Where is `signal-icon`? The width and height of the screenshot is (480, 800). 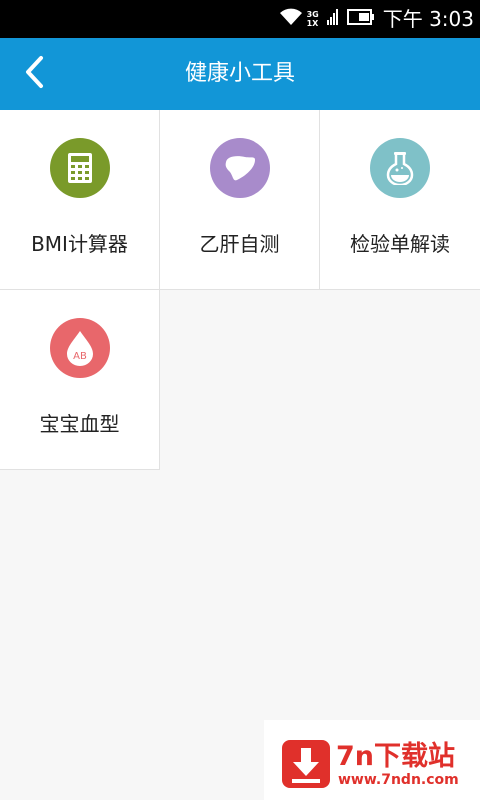 signal-icon is located at coordinates (332, 19).